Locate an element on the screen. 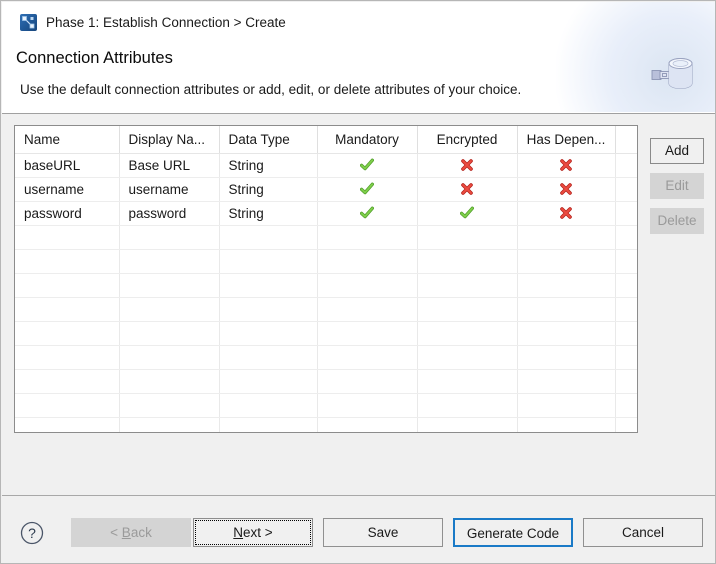 The width and height of the screenshot is (716, 564). table-row: username username String is located at coordinates (326, 189).